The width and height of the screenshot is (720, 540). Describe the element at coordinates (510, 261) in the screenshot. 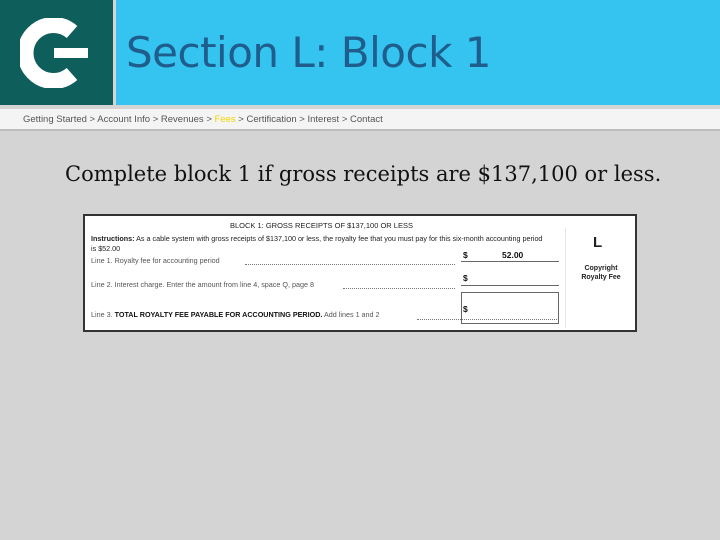

I see `line-1-field` at that location.